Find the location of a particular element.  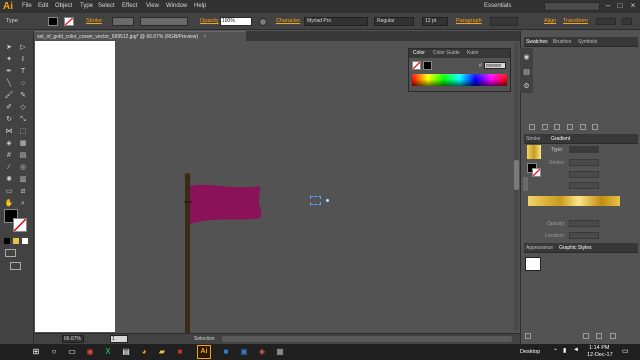

gradient-angle-field is located at coordinates (584, 174).